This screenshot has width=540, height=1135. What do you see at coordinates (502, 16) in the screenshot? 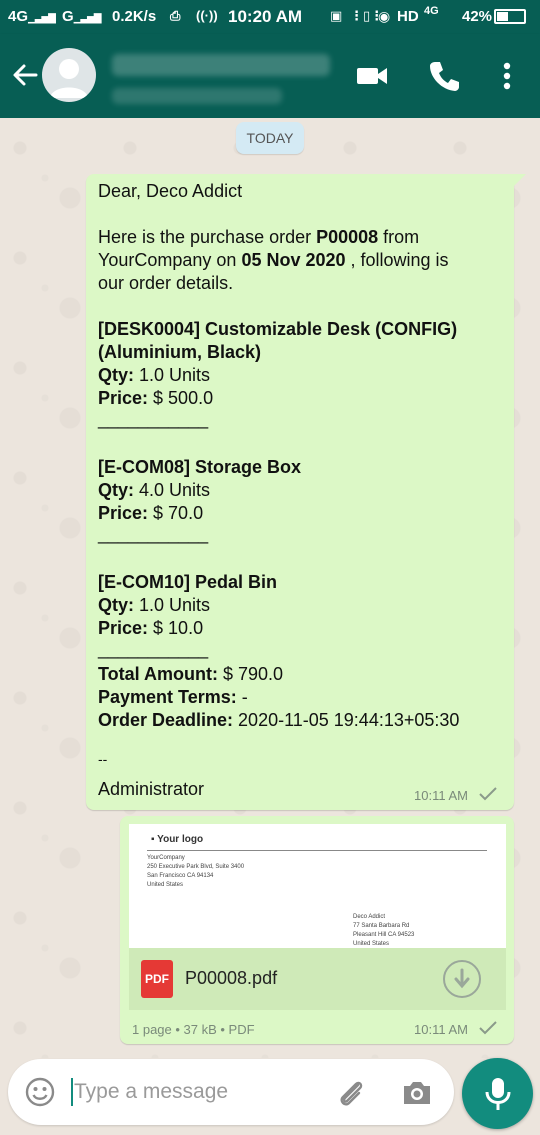
I see `battery-fill` at bounding box center [502, 16].